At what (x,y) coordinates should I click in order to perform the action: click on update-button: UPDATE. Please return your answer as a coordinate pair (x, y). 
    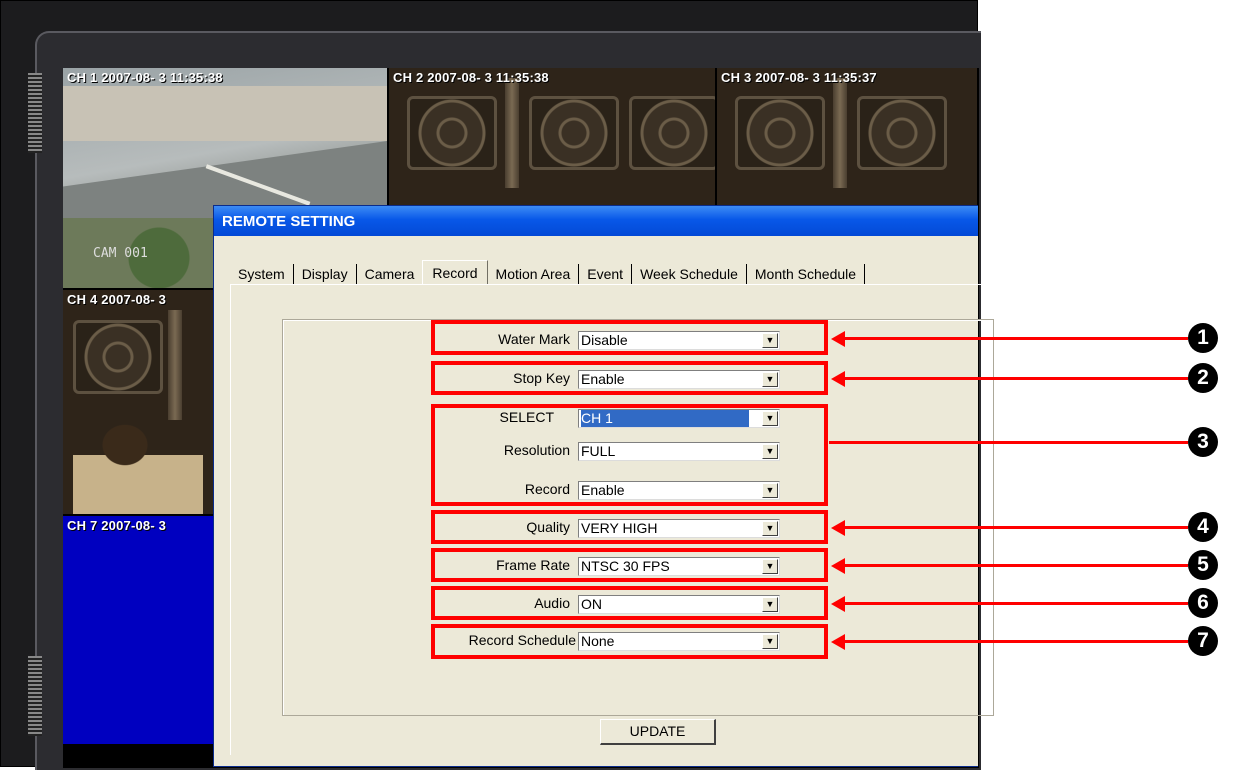
    Looking at the image, I should click on (658, 732).